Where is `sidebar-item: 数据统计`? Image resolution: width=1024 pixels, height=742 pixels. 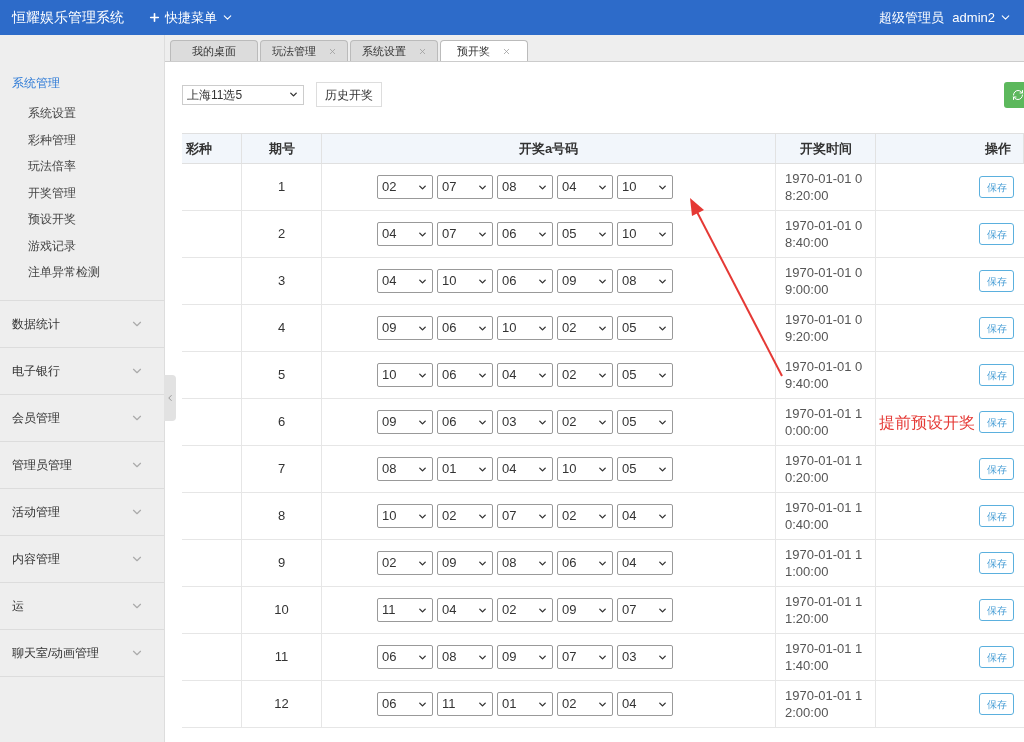
sidebar-item: 数据统计 is located at coordinates (82, 323).